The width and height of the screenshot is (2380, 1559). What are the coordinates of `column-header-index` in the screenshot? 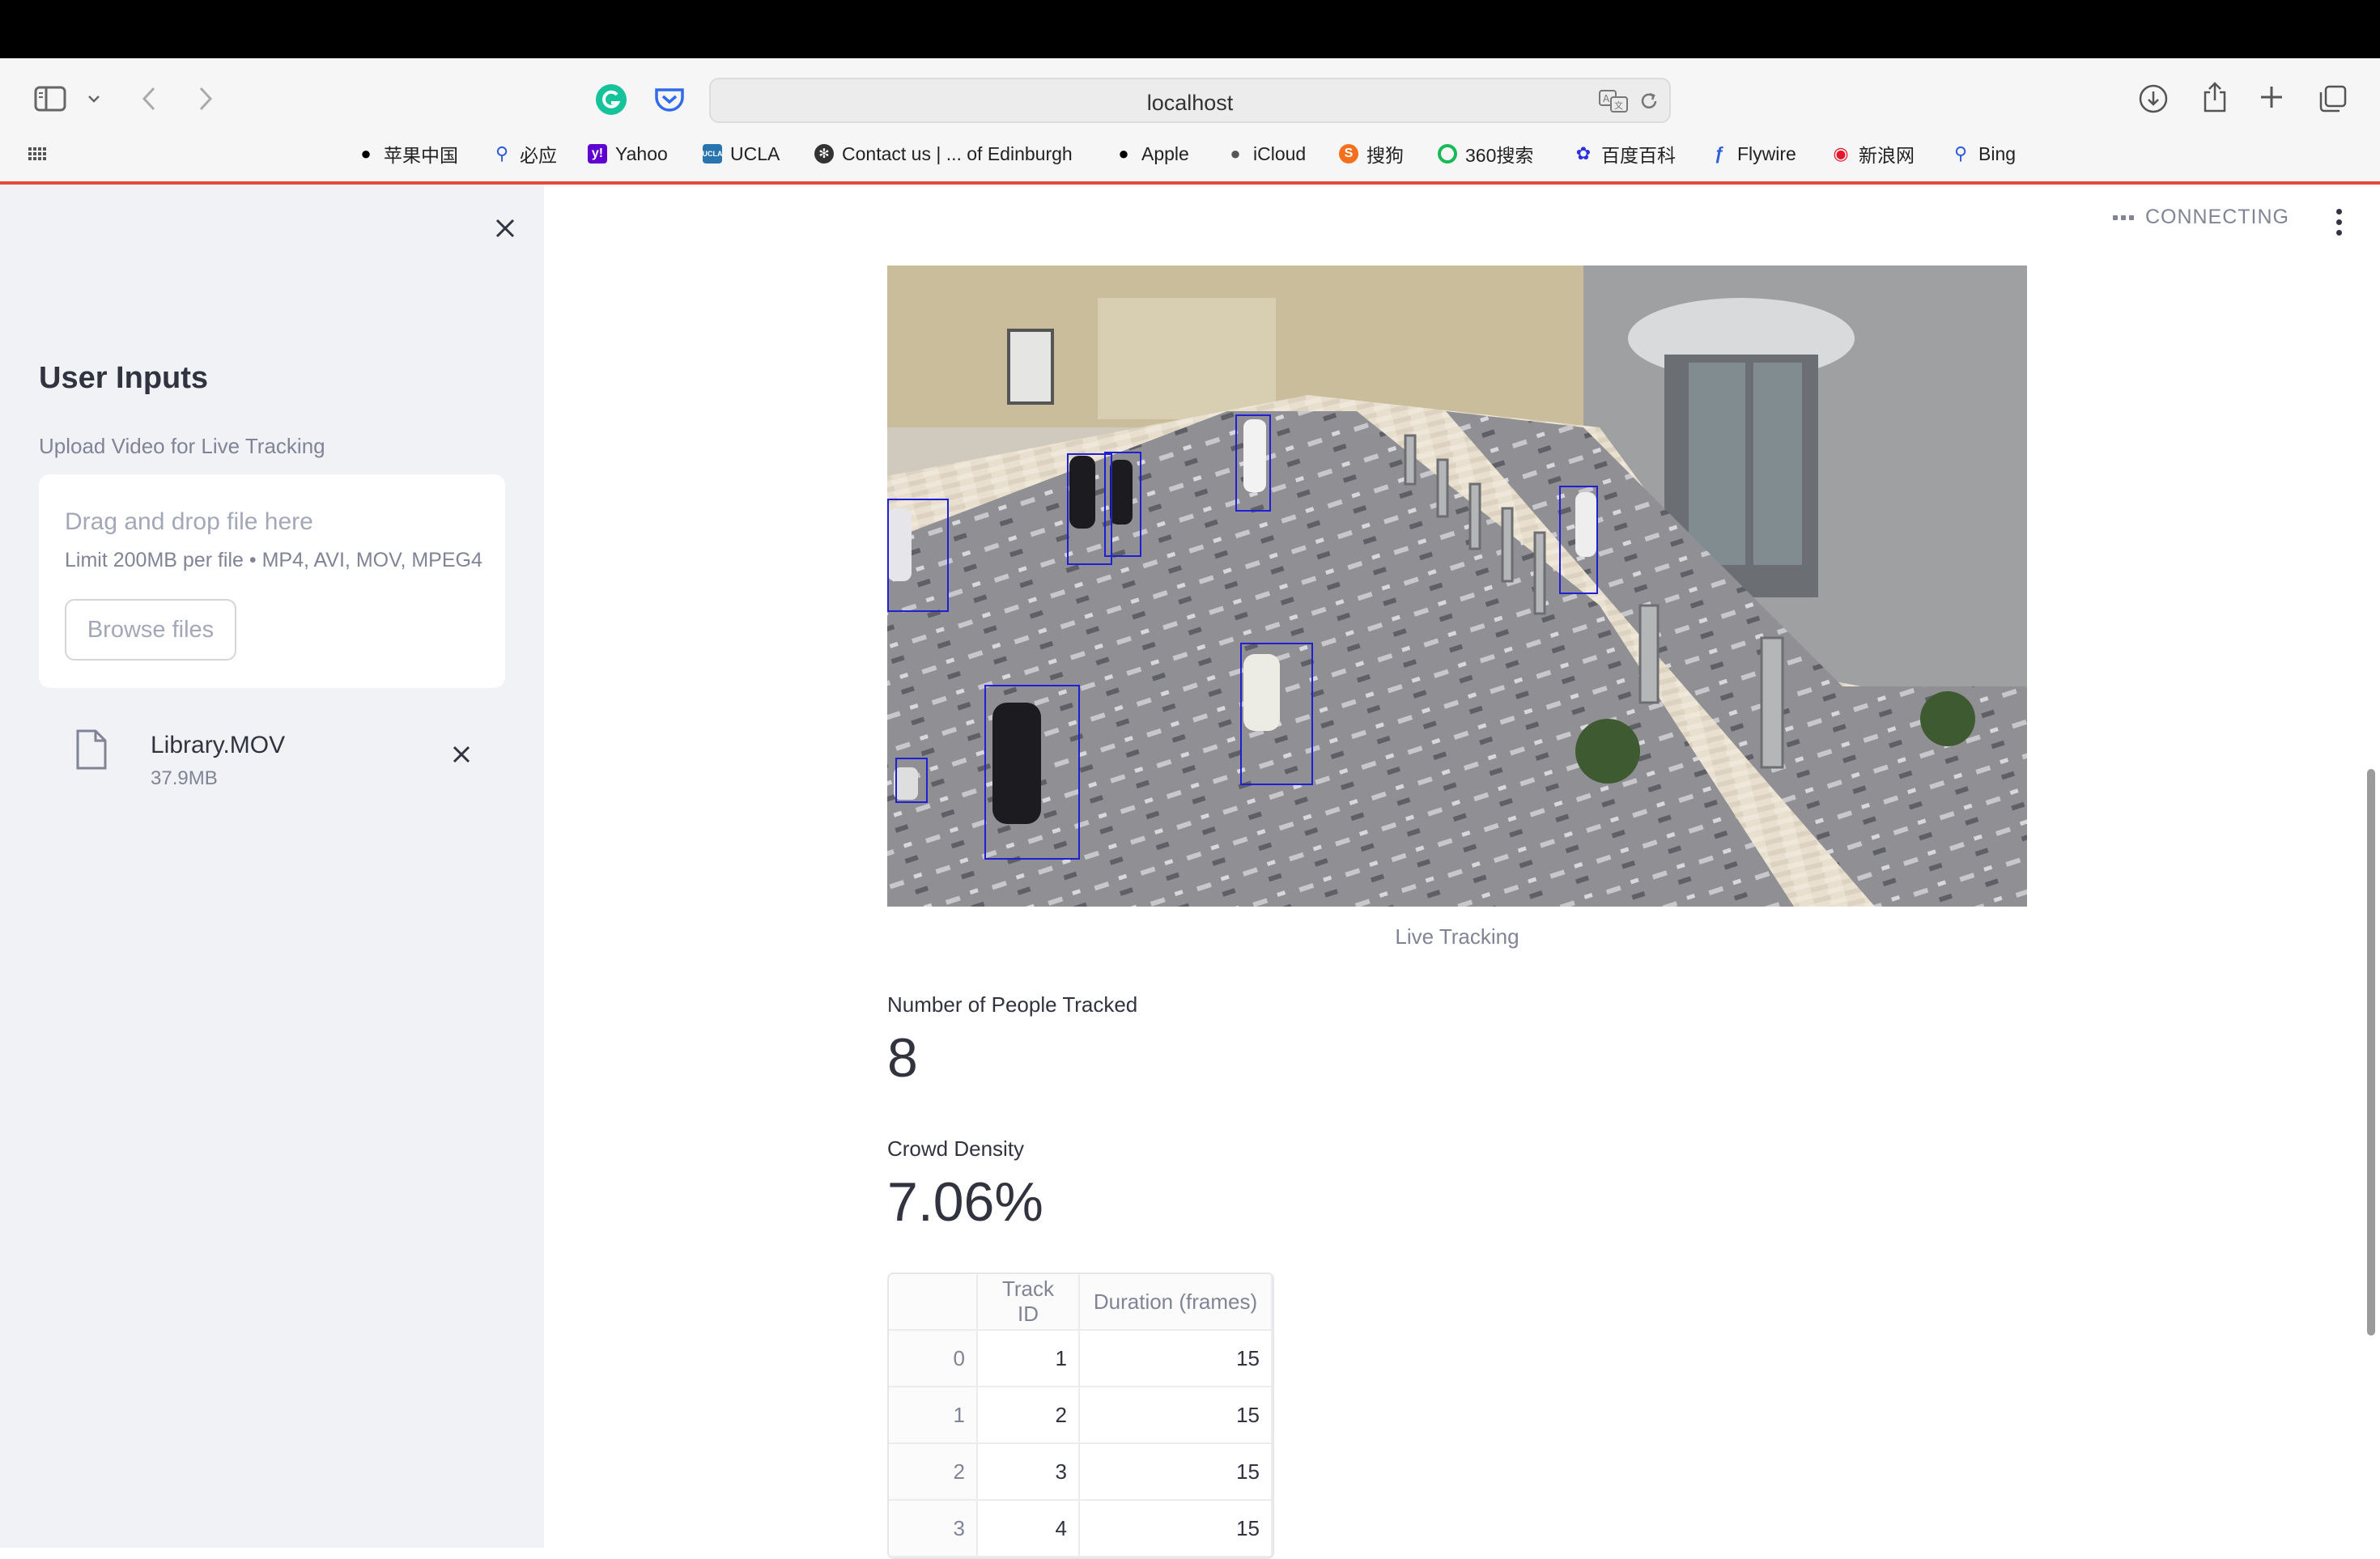 It's located at (934, 1302).